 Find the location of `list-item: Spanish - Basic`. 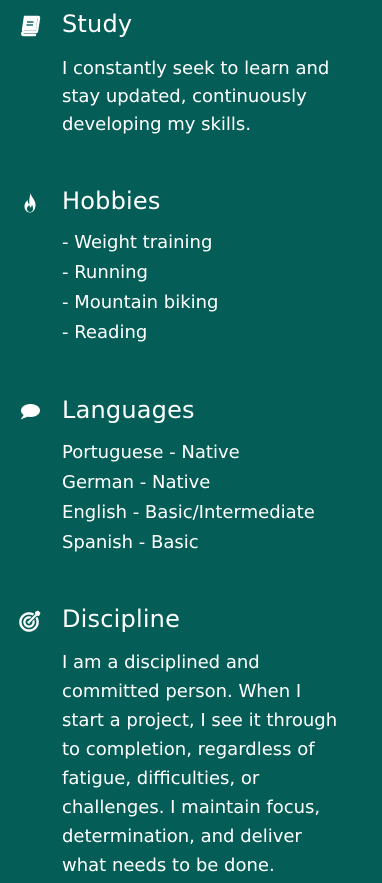

list-item: Spanish - Basic is located at coordinates (130, 542).